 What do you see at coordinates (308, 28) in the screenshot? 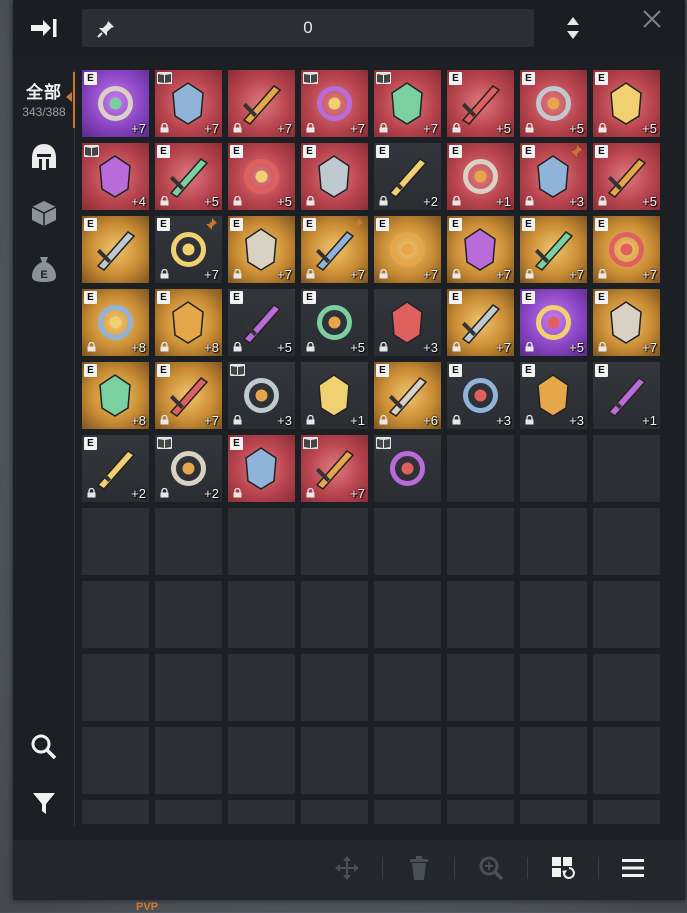
I see `pinned-items-bar: 0` at bounding box center [308, 28].